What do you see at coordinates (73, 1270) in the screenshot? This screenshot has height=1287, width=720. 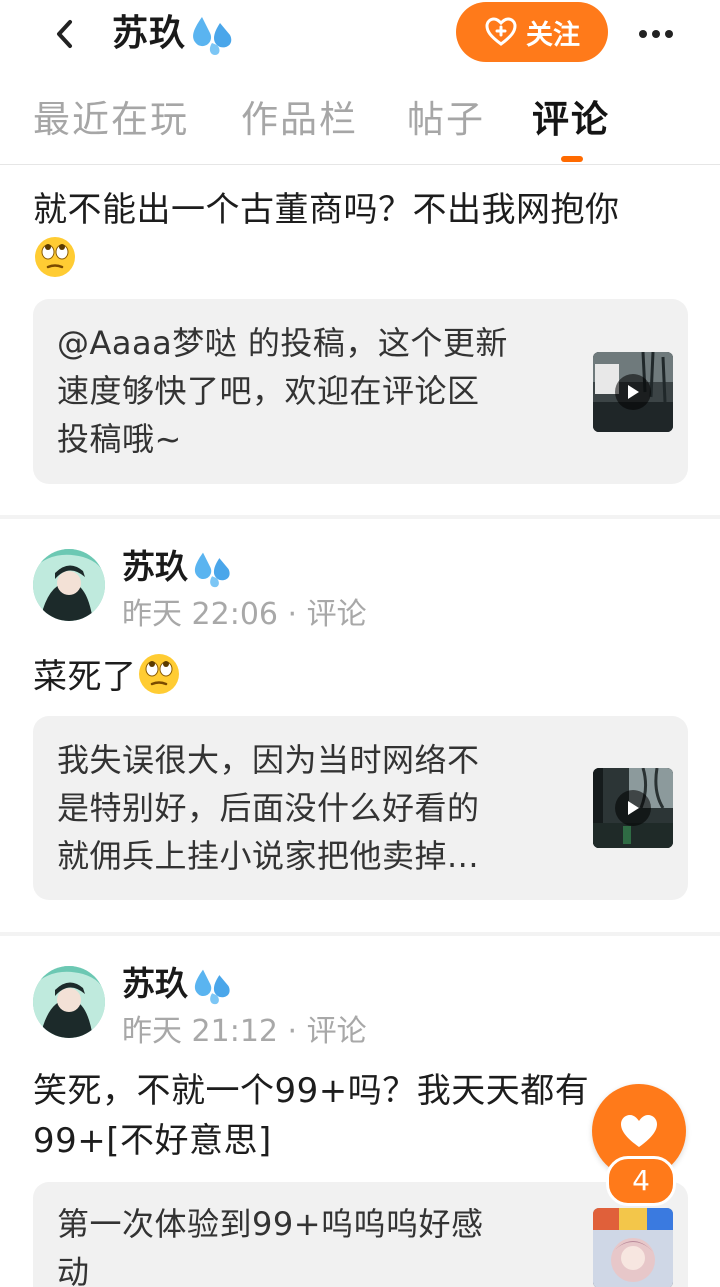 I see `quote-line: 动` at bounding box center [73, 1270].